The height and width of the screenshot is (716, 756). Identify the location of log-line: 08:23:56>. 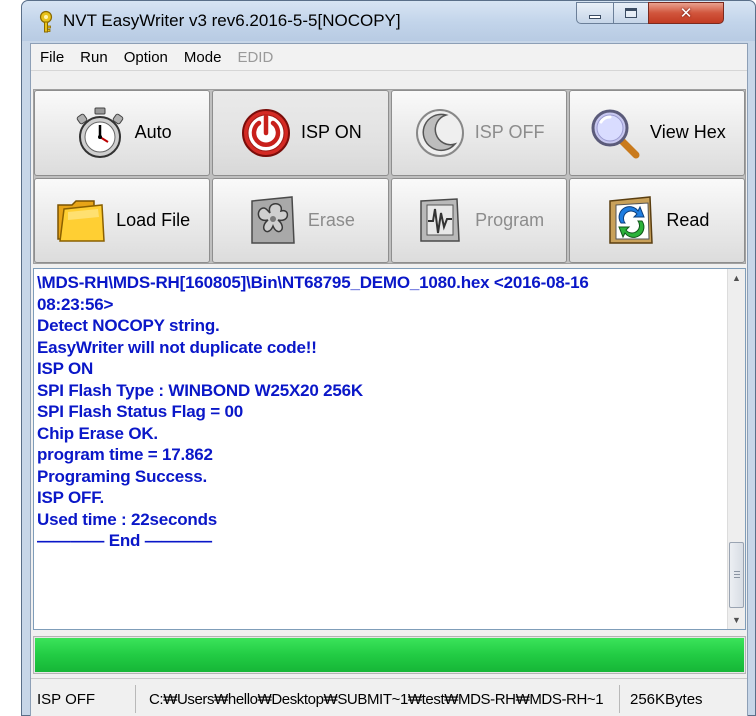
(75, 304).